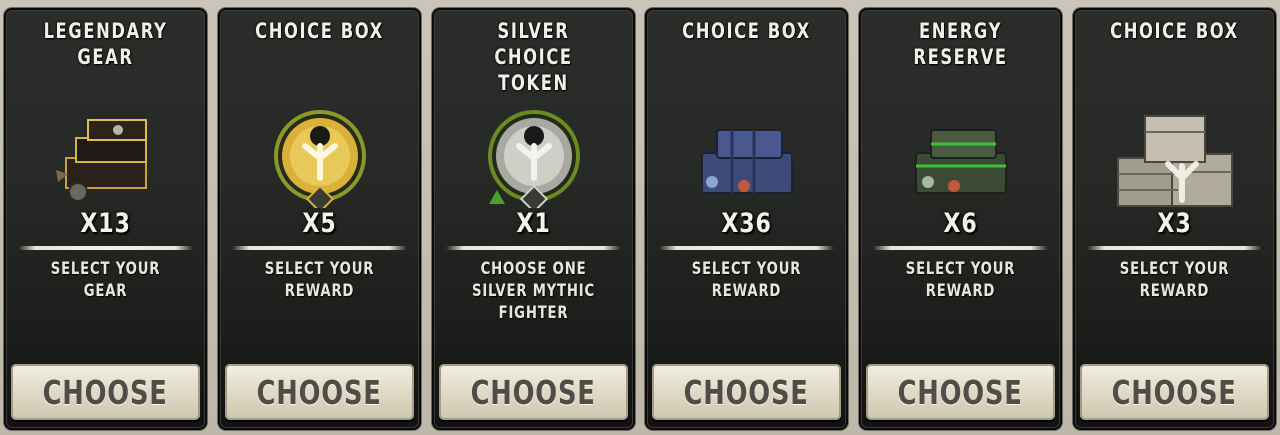 The height and width of the screenshot is (435, 1280). Describe the element at coordinates (105, 163) in the screenshot. I see `legendary-gear-crate-icon` at that location.